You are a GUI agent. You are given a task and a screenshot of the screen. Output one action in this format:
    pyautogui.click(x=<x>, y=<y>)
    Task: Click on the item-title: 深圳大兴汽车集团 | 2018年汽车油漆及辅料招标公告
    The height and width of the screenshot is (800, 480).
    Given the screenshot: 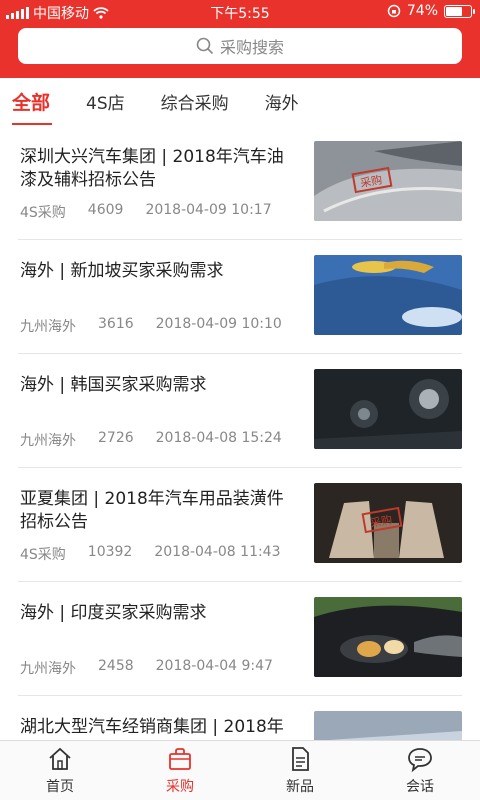 What is the action you would take?
    pyautogui.click(x=152, y=168)
    